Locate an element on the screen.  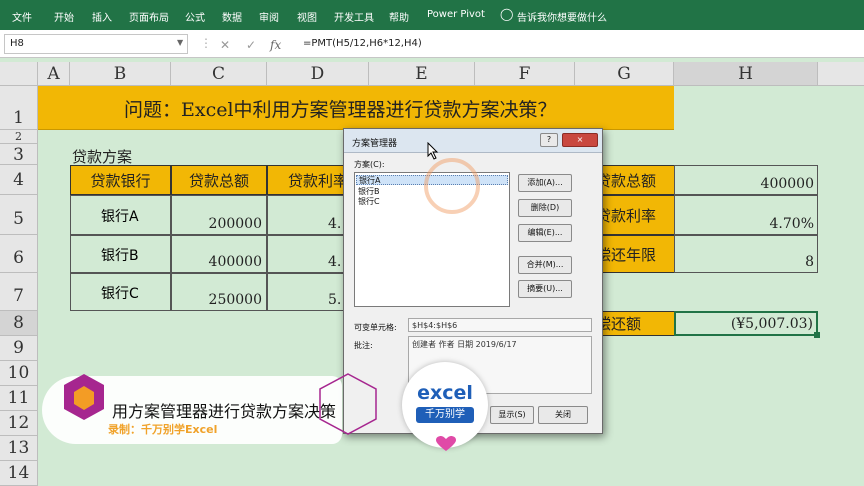
tab-insert: 插入 is located at coordinates (102, 16).